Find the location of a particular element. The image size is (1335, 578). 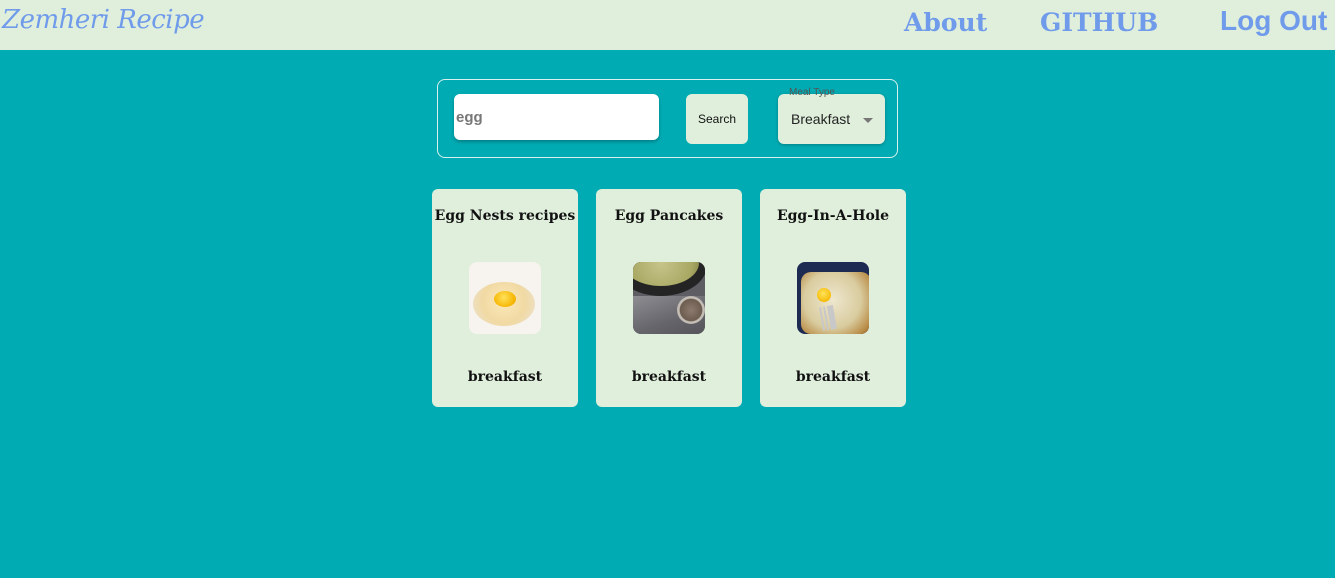

egg-in-a-hole-photo is located at coordinates (833, 298).